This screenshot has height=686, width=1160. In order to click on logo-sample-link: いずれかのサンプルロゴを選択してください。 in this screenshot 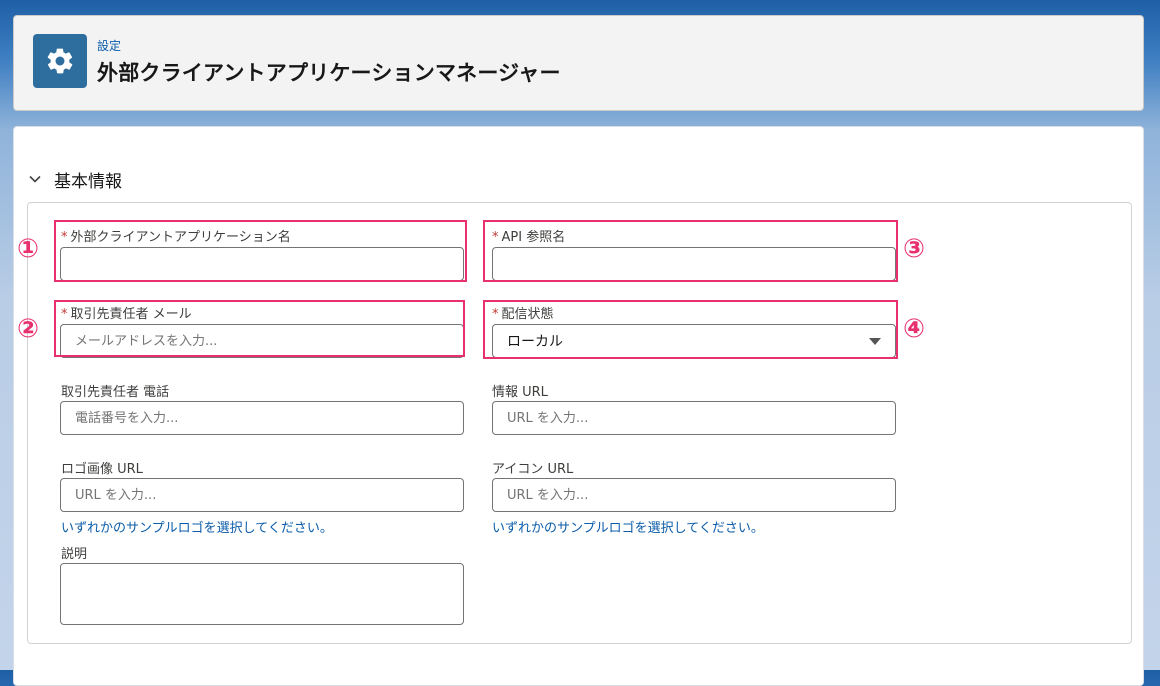, I will do `click(197, 526)`.